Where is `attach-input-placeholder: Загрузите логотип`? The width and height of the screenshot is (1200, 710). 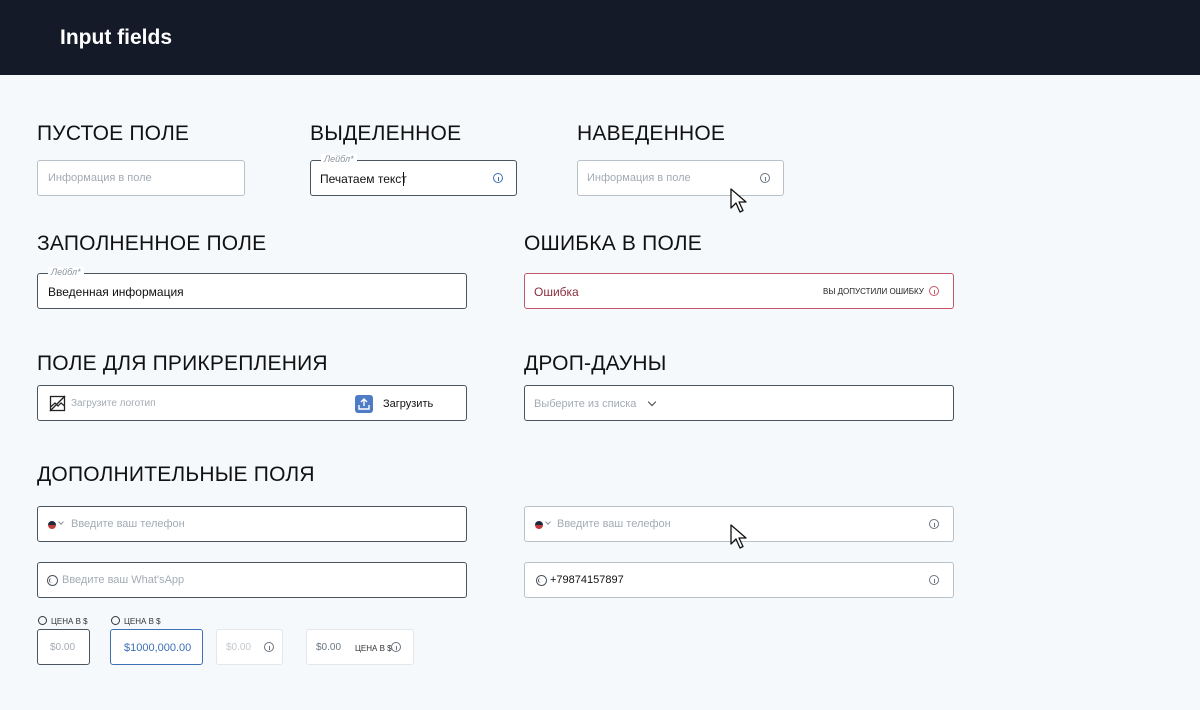
attach-input-placeholder: Загрузите логотип is located at coordinates (113, 403).